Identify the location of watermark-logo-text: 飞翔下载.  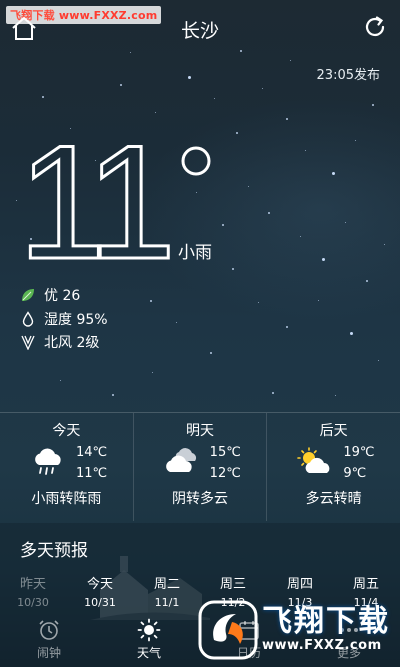
(326, 621).